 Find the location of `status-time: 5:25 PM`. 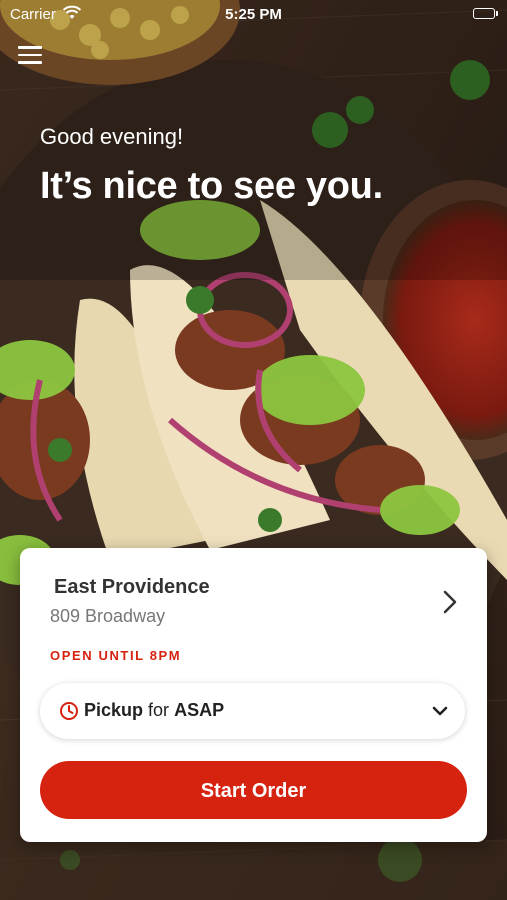

status-time: 5:25 PM is located at coordinates (253, 14).